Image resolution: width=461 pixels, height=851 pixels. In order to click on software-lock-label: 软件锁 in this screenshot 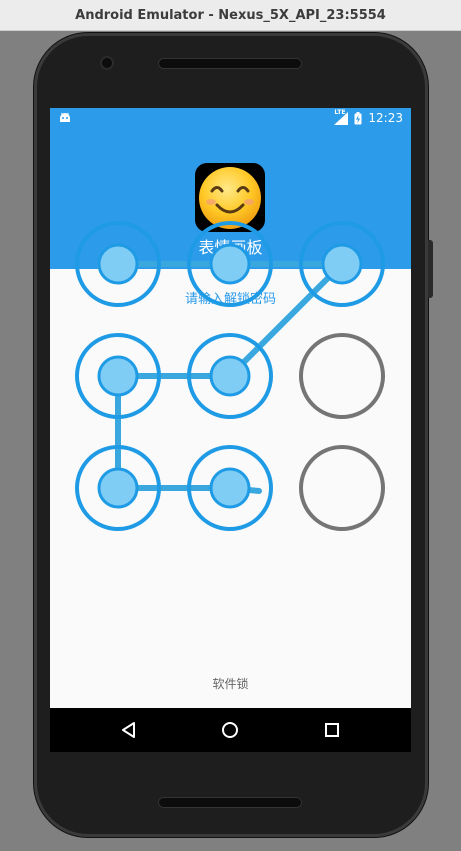, I will do `click(230, 684)`.